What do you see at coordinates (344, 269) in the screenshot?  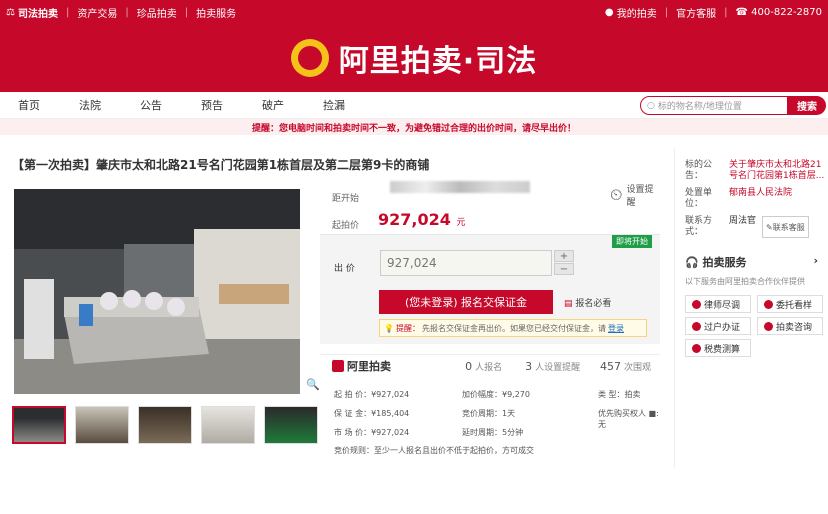 I see `bid-label: 出 价` at bounding box center [344, 269].